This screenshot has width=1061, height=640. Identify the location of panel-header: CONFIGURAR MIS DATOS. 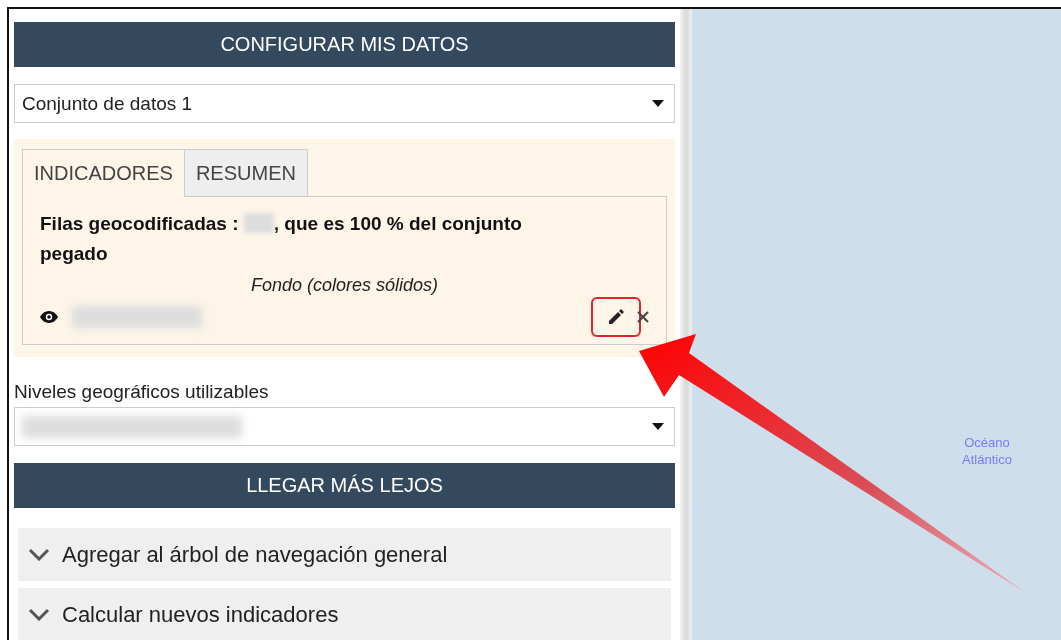
(344, 44).